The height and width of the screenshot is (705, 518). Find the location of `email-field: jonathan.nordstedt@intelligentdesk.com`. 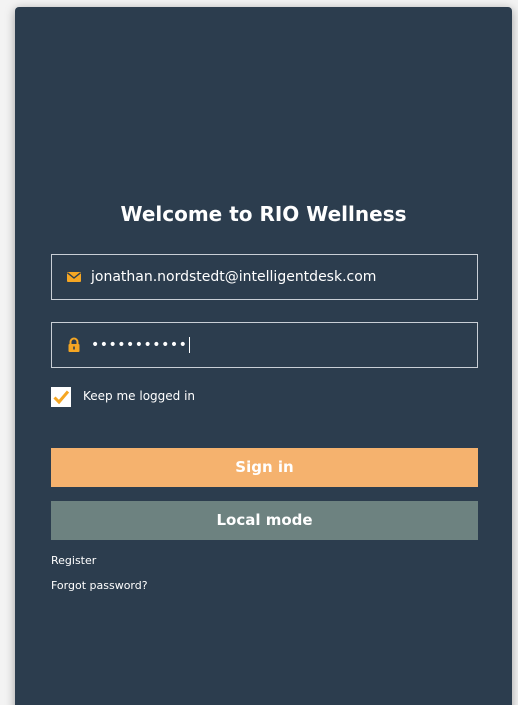

email-field: jonathan.nordstedt@intelligentdesk.com is located at coordinates (264, 277).